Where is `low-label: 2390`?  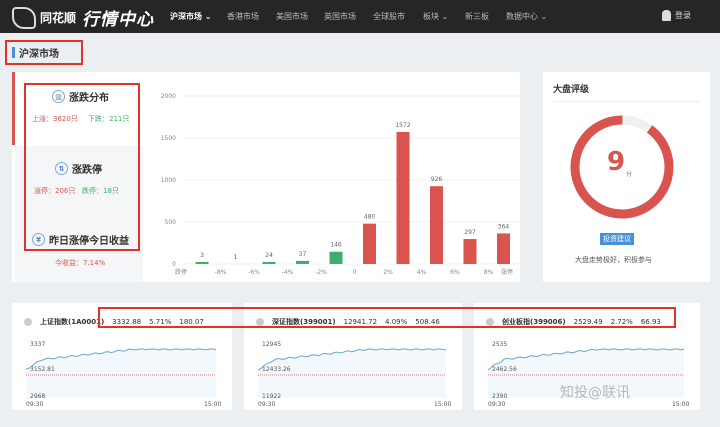
low-label: 2390 is located at coordinates (500, 396).